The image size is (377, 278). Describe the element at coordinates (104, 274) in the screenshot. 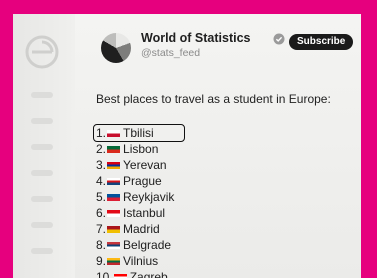

I see `rank-number: 10.` at that location.